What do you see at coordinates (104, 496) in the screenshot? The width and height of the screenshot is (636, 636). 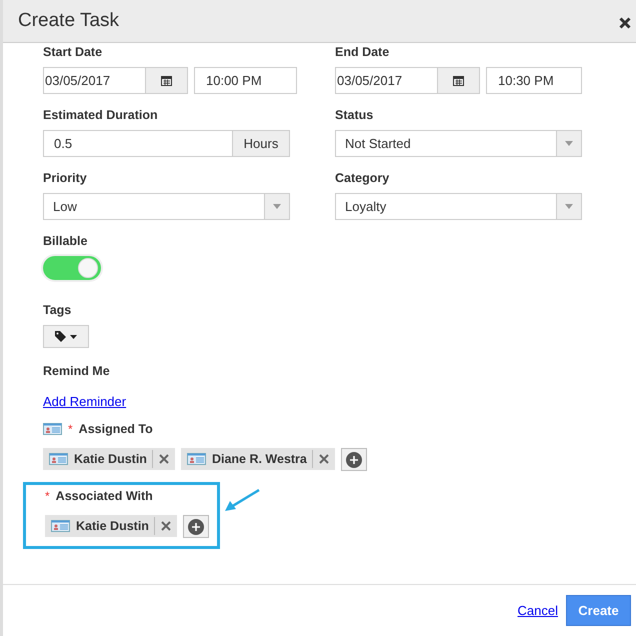 I see `field-label: Associated With` at bounding box center [104, 496].